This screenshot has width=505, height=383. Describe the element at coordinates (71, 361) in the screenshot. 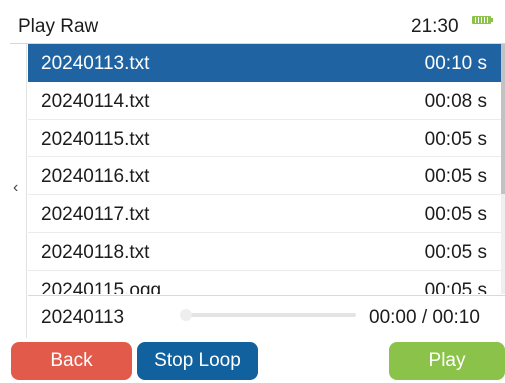

I see `back-button: Back` at that location.